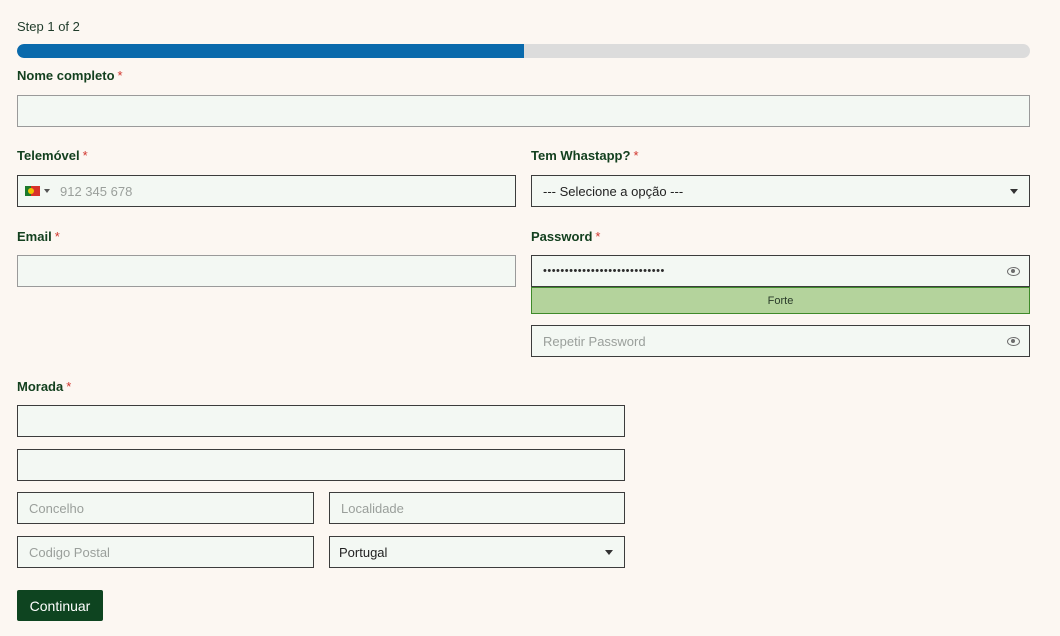 The image size is (1060, 636). I want to click on password-field: ••••••••••••••••••••••••••••, so click(780, 271).